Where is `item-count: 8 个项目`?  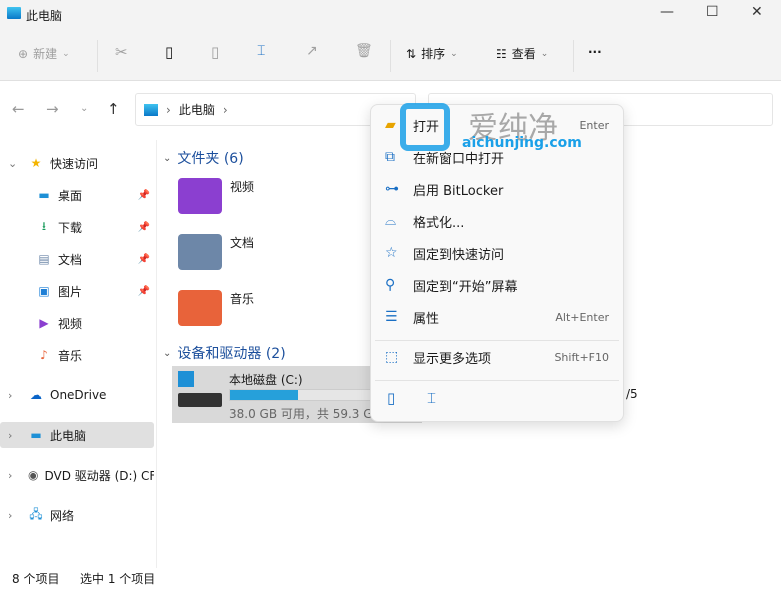
item-count: 8 个项目 is located at coordinates (36, 579).